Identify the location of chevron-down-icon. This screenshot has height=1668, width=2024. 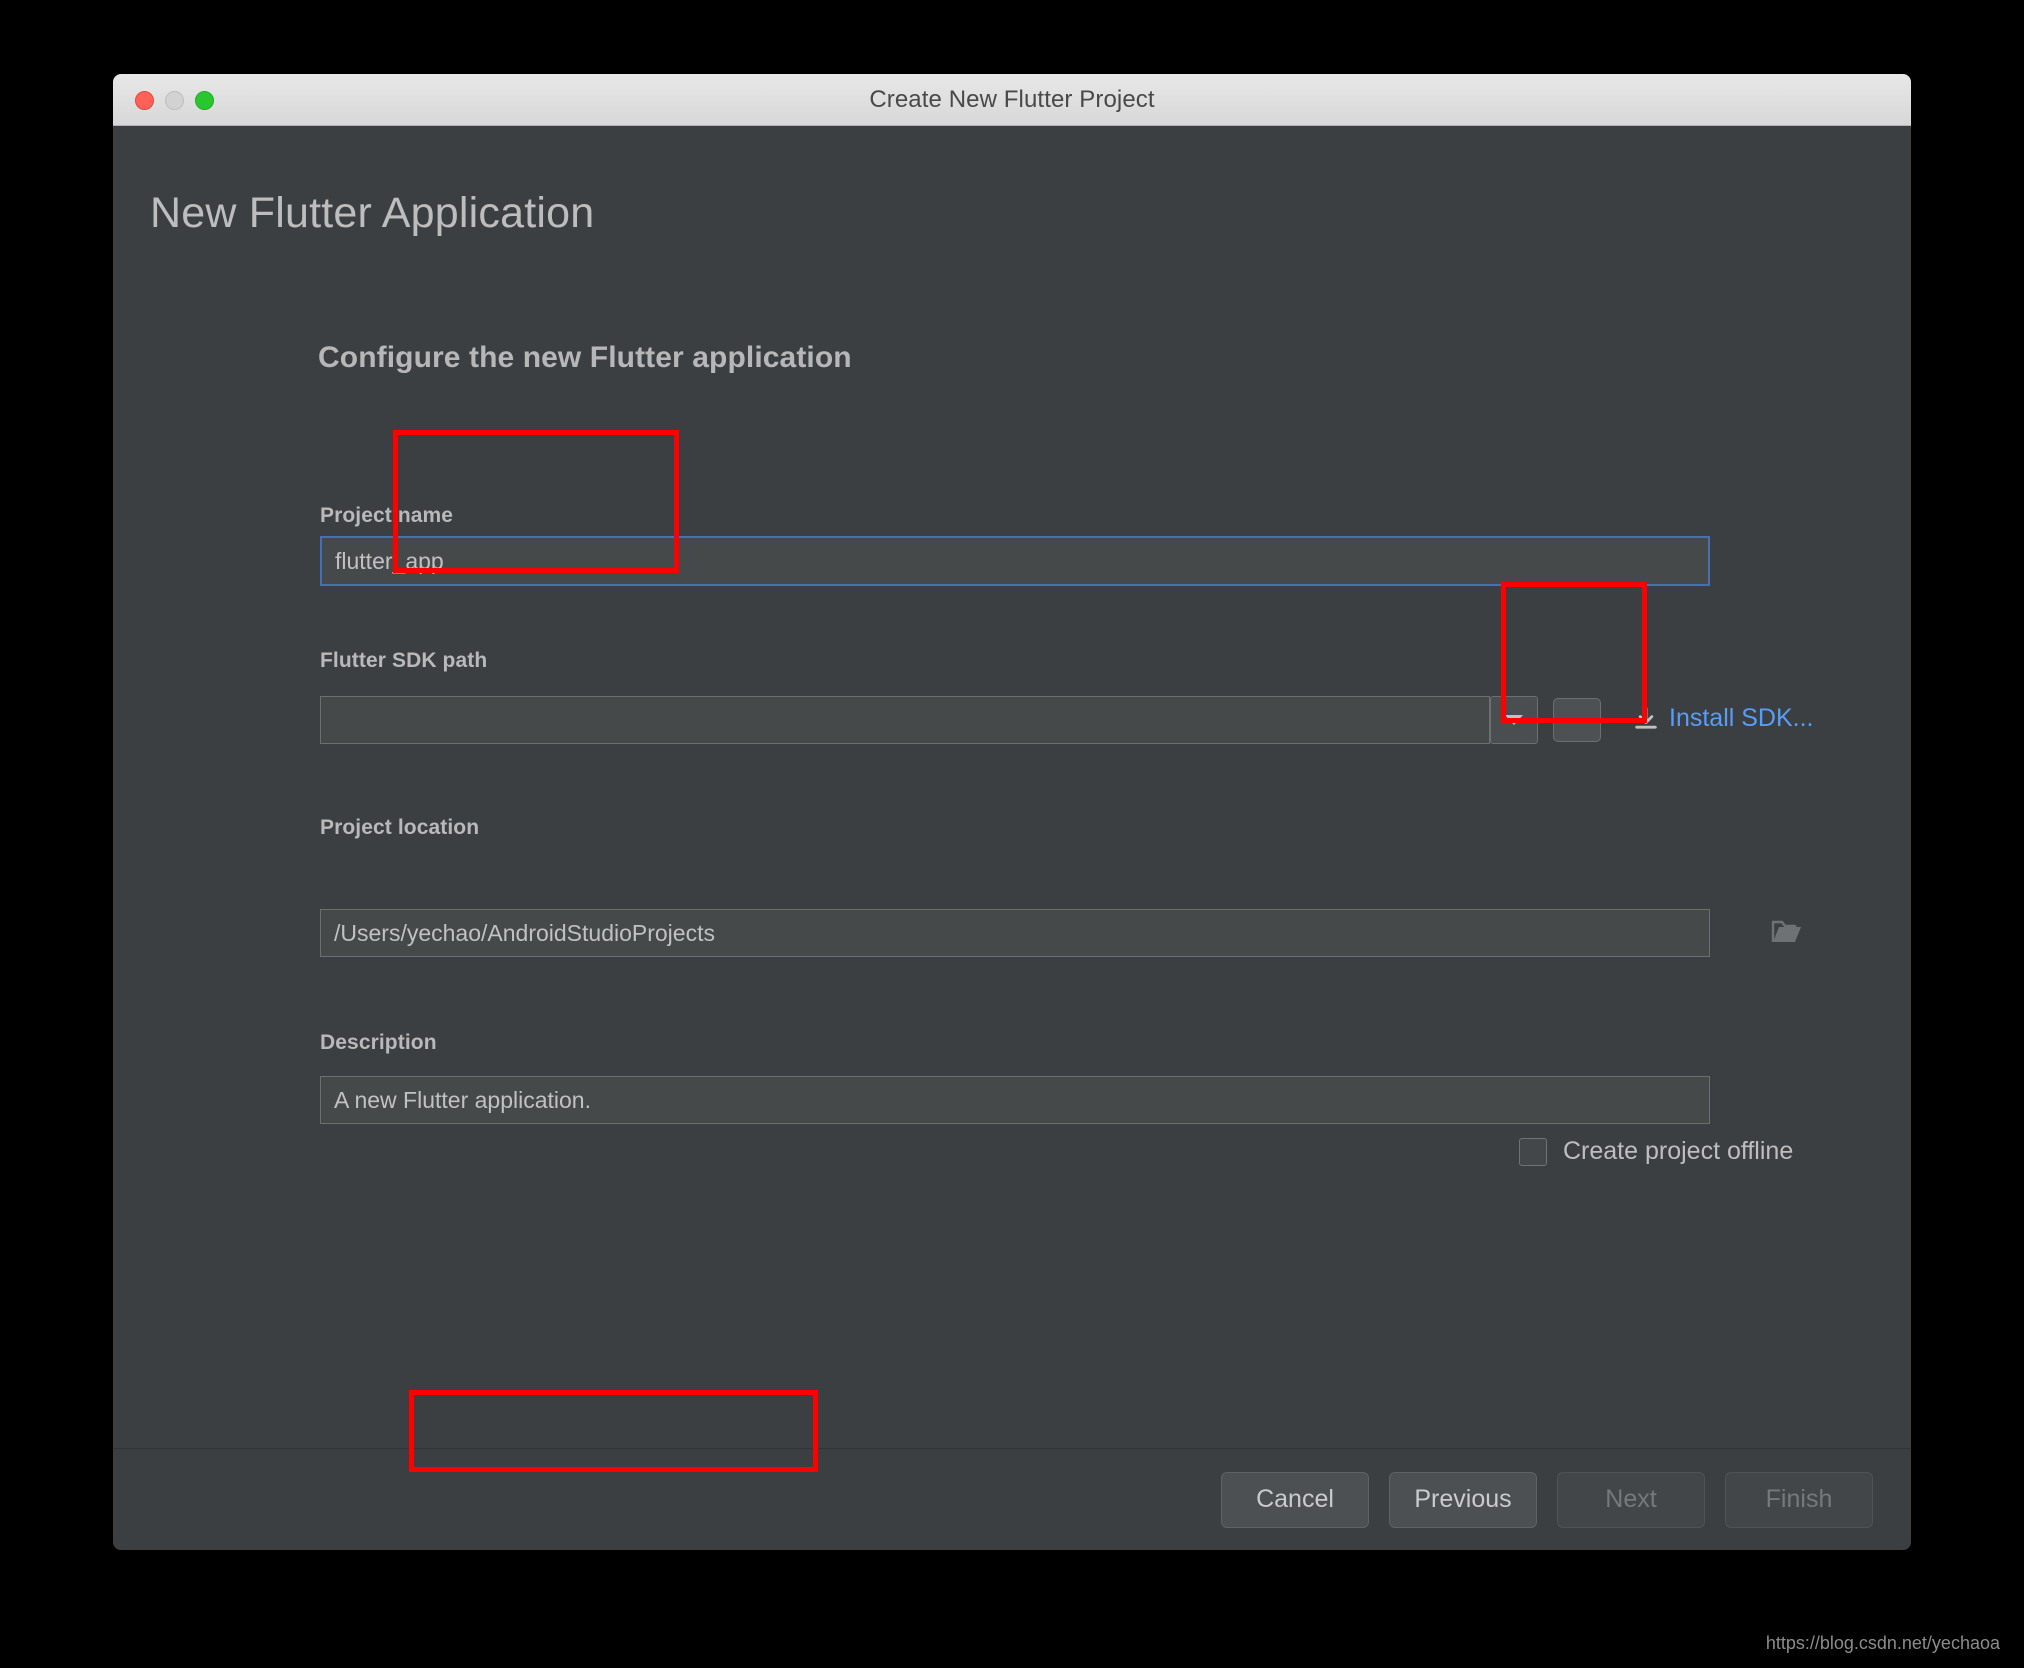
(1514, 720).